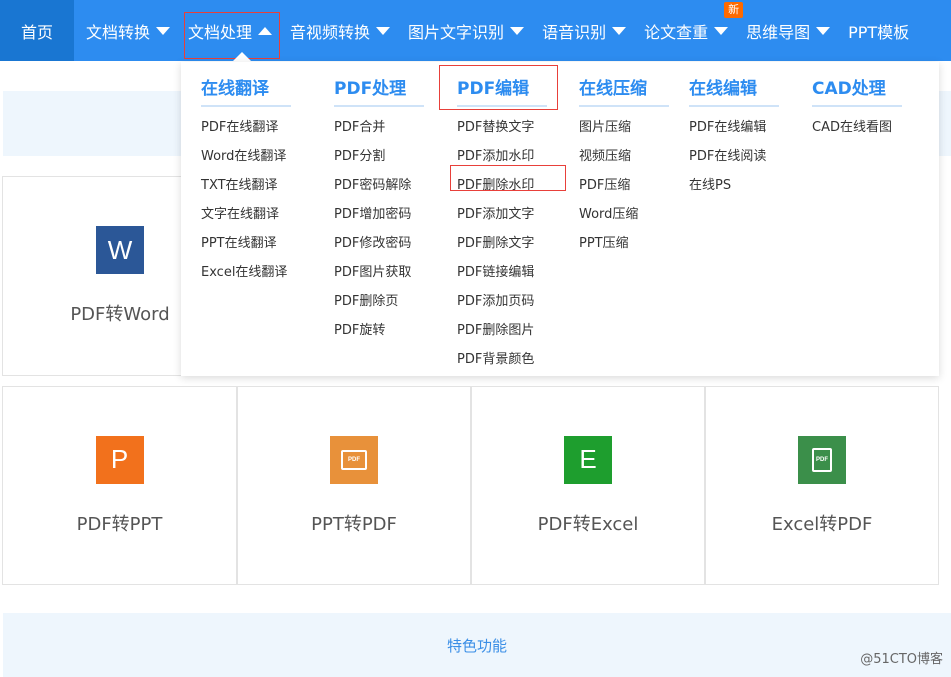 Image resolution: width=951 pixels, height=677 pixels. What do you see at coordinates (624, 89) in the screenshot?
I see `col-title: 在线压缩` at bounding box center [624, 89].